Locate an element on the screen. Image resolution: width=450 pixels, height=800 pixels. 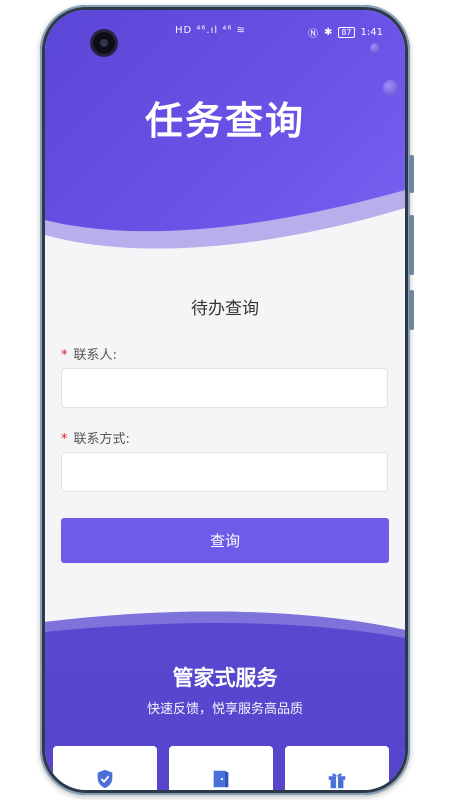
contact-input is located at coordinates (224, 388).